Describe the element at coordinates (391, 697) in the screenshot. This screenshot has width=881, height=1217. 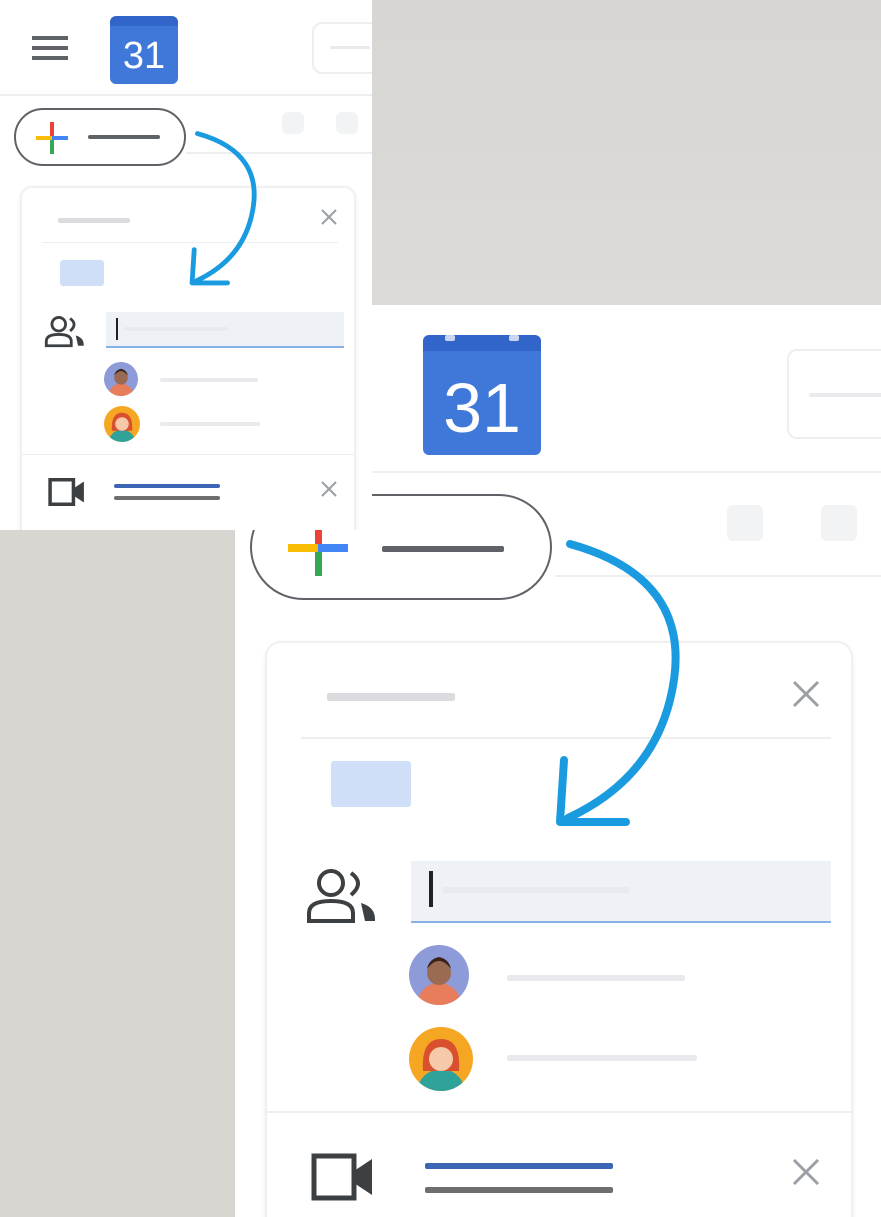
I see `card-title-placeholder` at that location.